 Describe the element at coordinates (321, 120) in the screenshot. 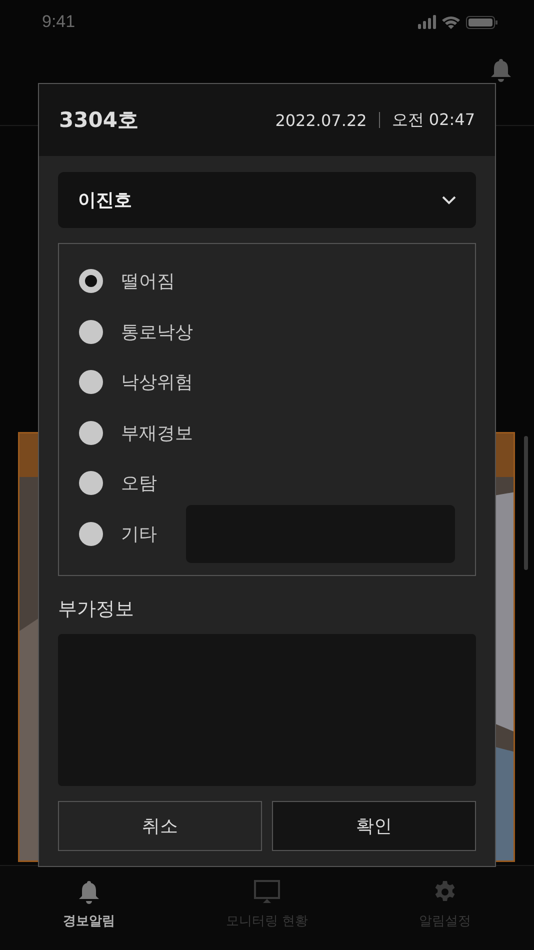

I see `alarm-date: 2022.07.22` at that location.